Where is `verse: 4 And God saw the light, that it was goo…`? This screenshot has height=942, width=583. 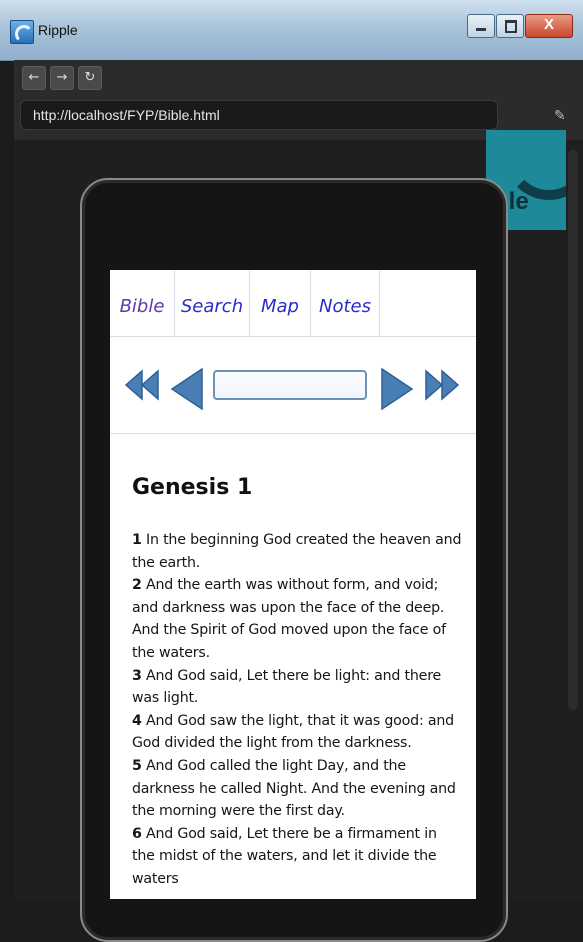
verse: 4 And God saw the light, that it was goo… is located at coordinates (293, 732).